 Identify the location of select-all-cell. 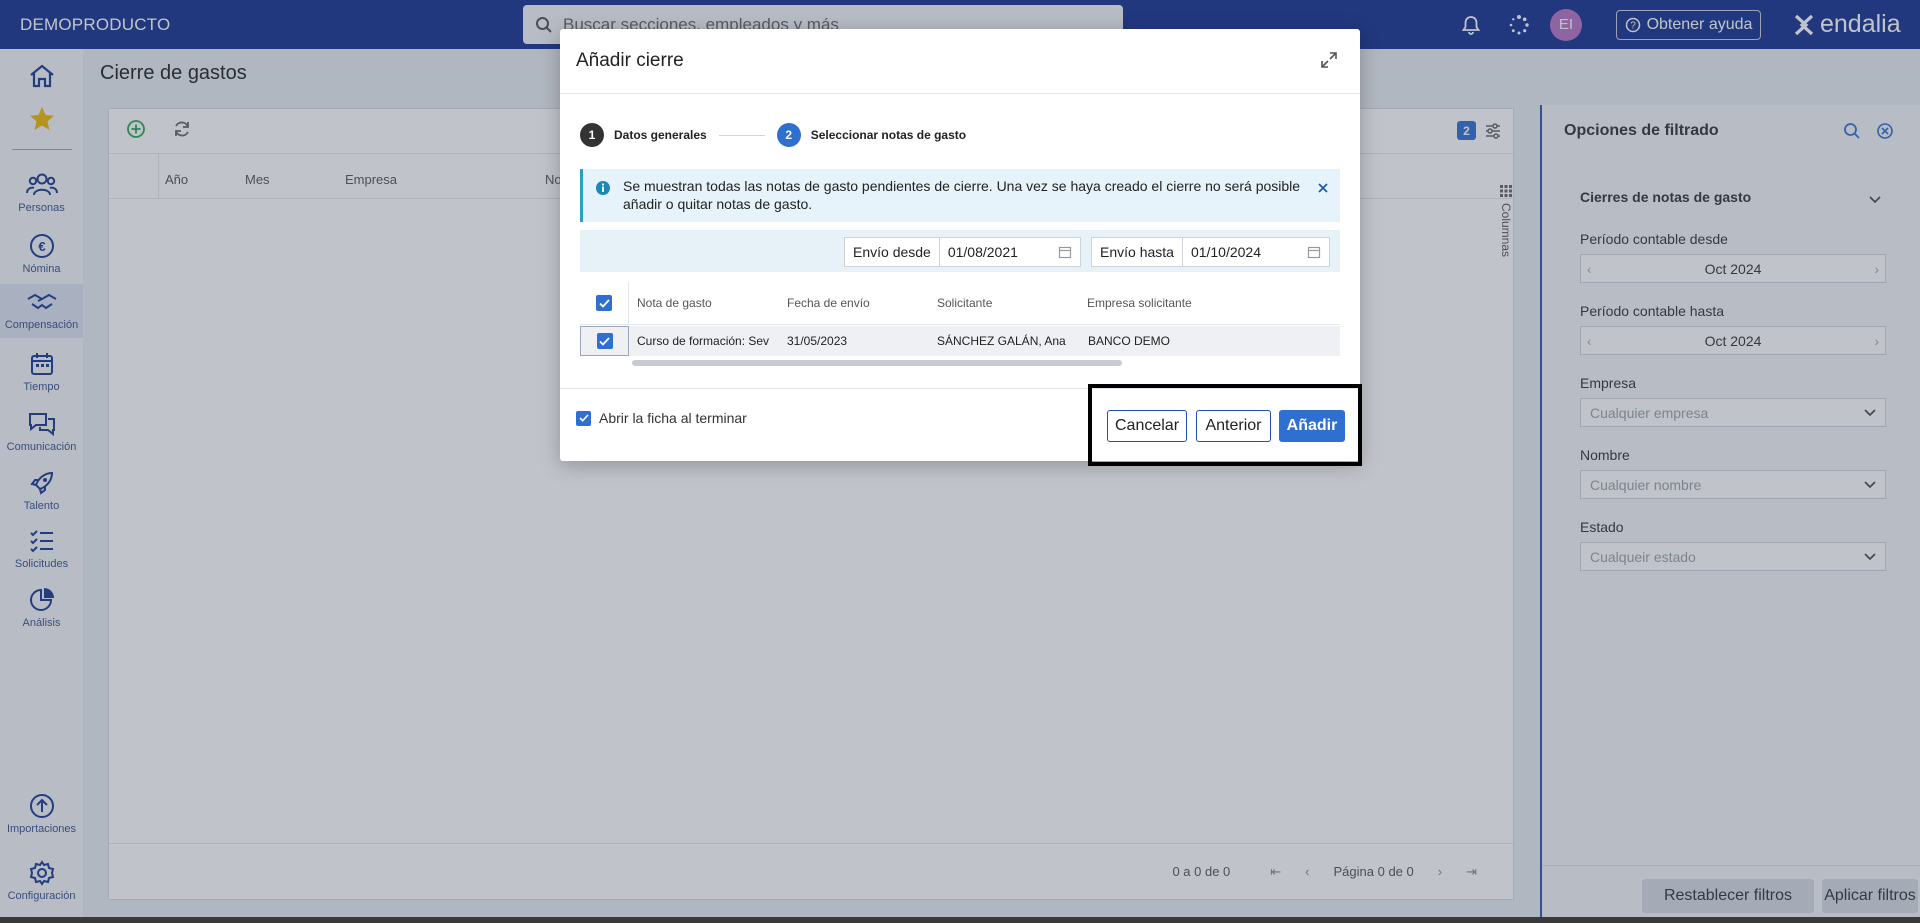
(604, 303).